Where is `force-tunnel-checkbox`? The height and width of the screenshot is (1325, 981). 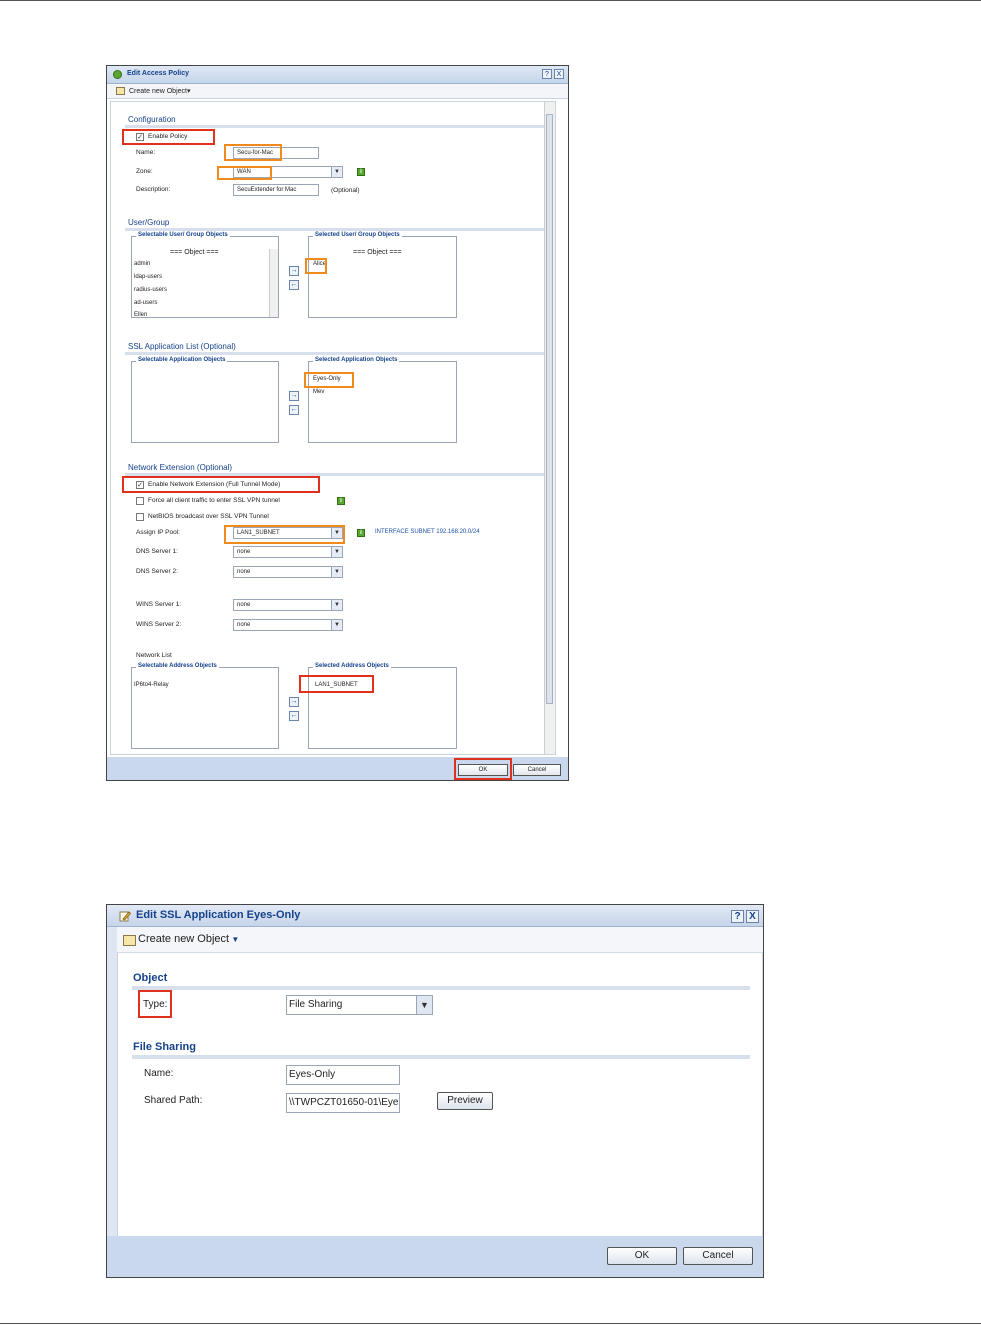 force-tunnel-checkbox is located at coordinates (140, 501).